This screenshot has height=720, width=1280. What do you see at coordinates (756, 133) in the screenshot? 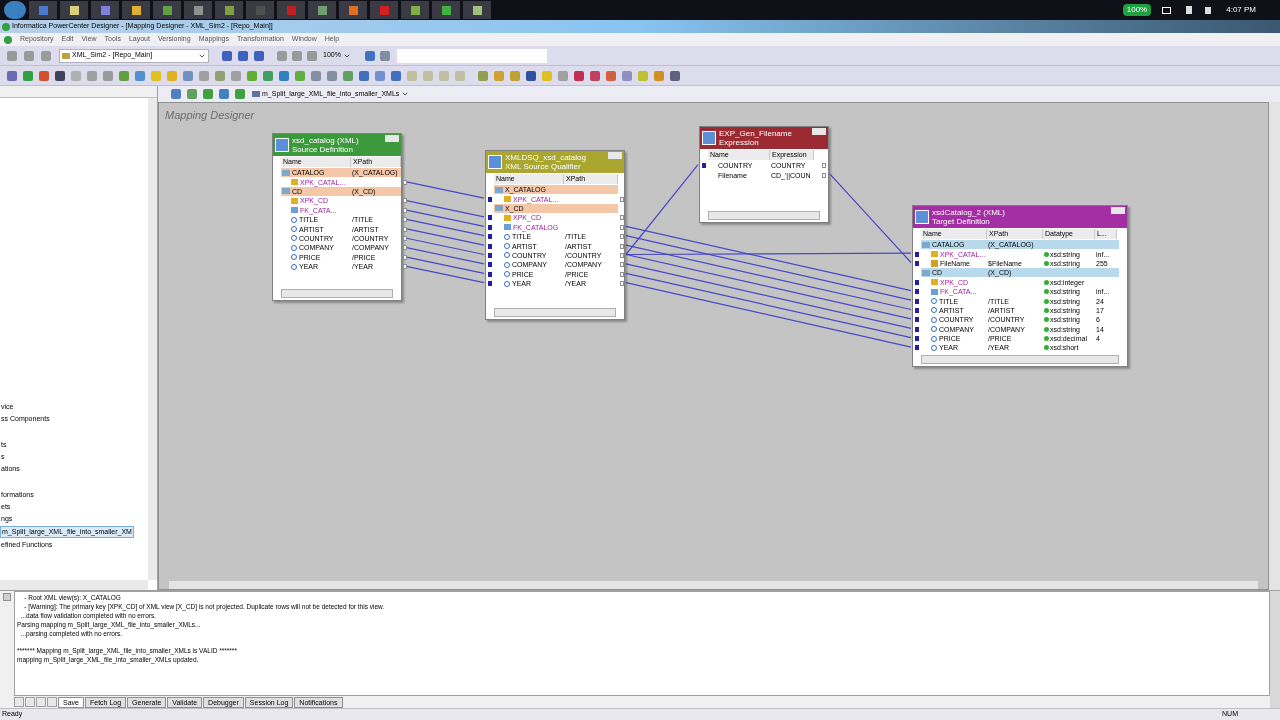
I see `node-title: EXP_Gen_Filename` at bounding box center [756, 133].